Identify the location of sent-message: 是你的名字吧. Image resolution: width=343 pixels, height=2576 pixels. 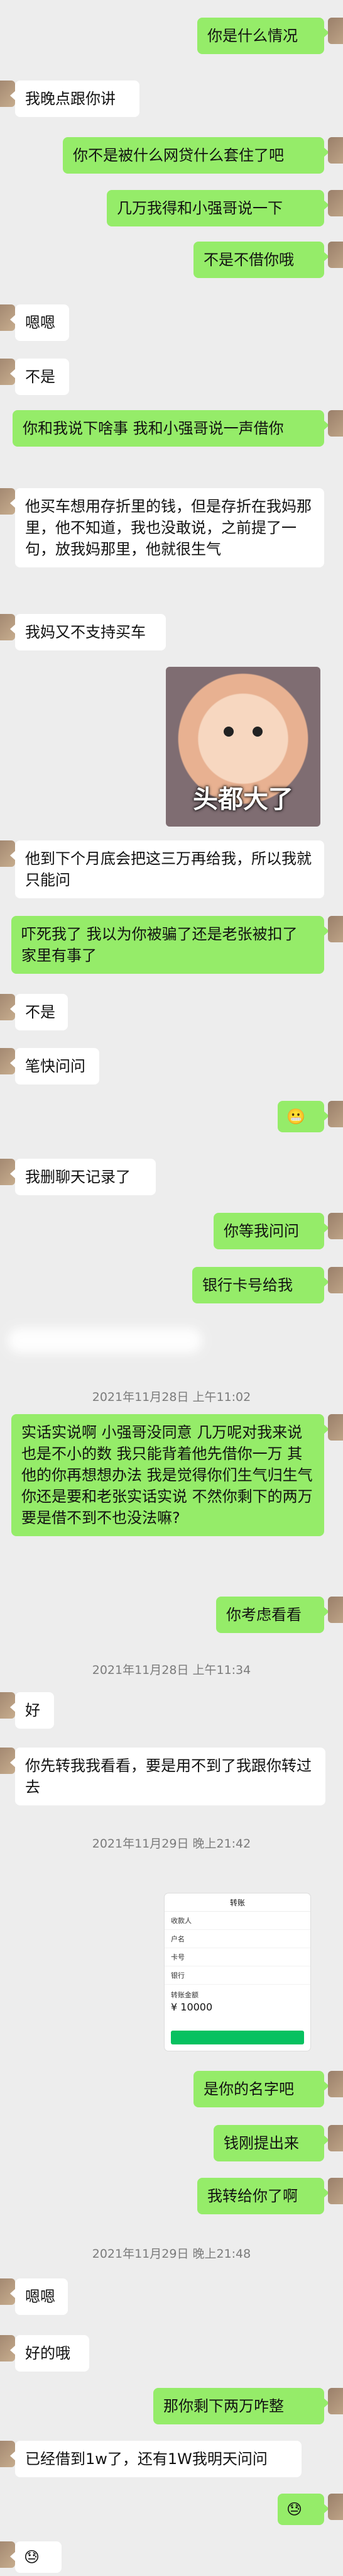
(261, 2089).